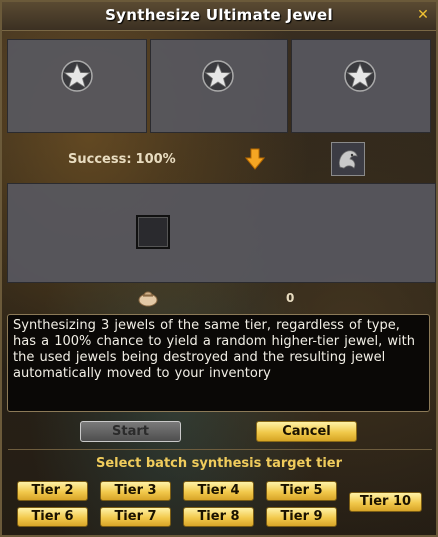  What do you see at coordinates (385, 502) in the screenshot?
I see `tier-10-button: Tier 10` at bounding box center [385, 502].